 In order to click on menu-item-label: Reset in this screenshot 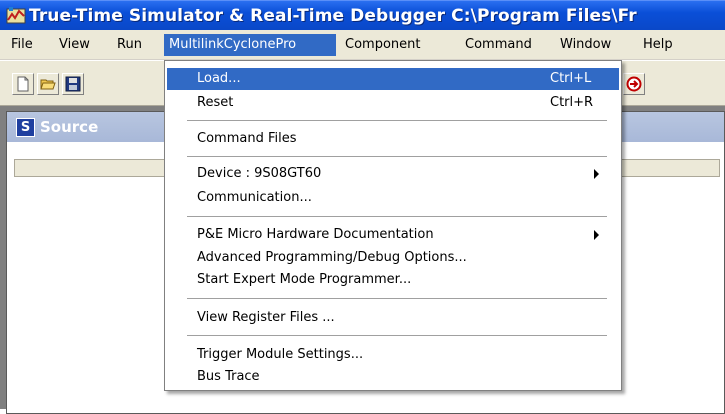, I will do `click(215, 102)`.